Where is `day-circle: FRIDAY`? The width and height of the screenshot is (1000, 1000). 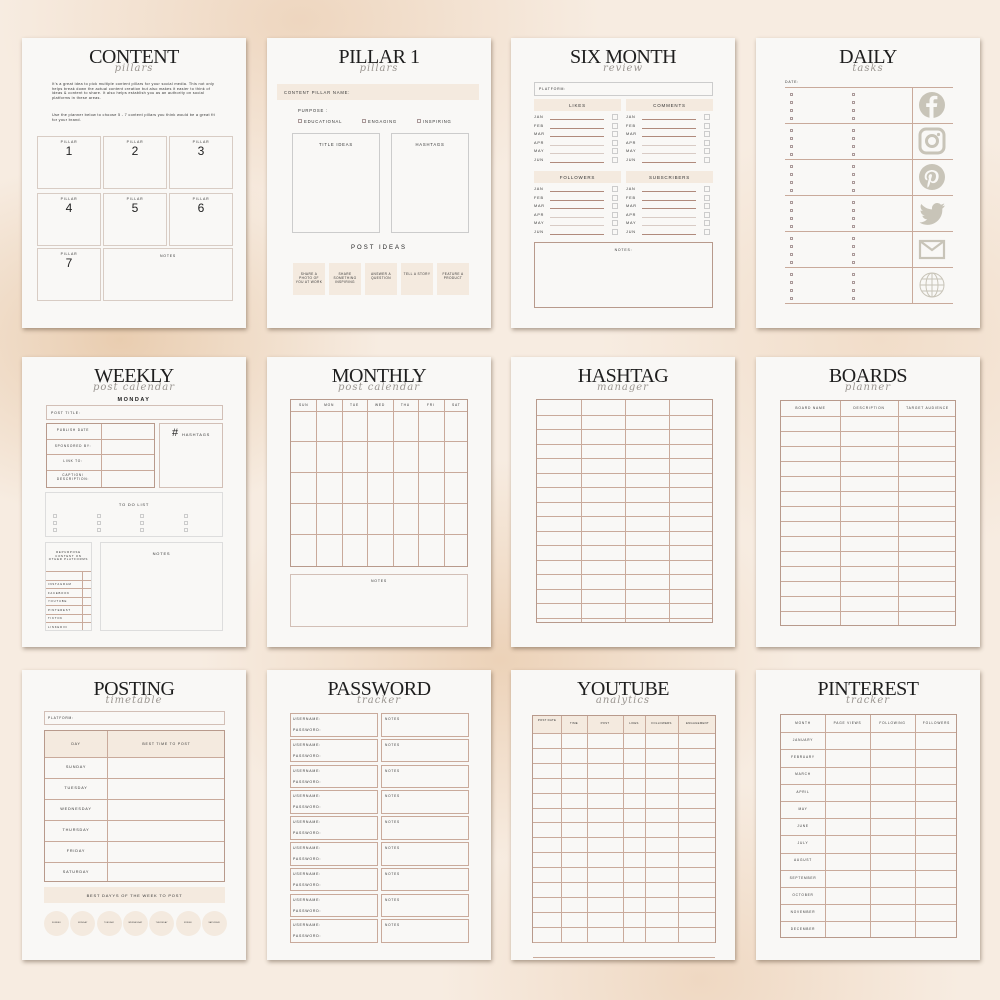 day-circle: FRIDAY is located at coordinates (188, 923).